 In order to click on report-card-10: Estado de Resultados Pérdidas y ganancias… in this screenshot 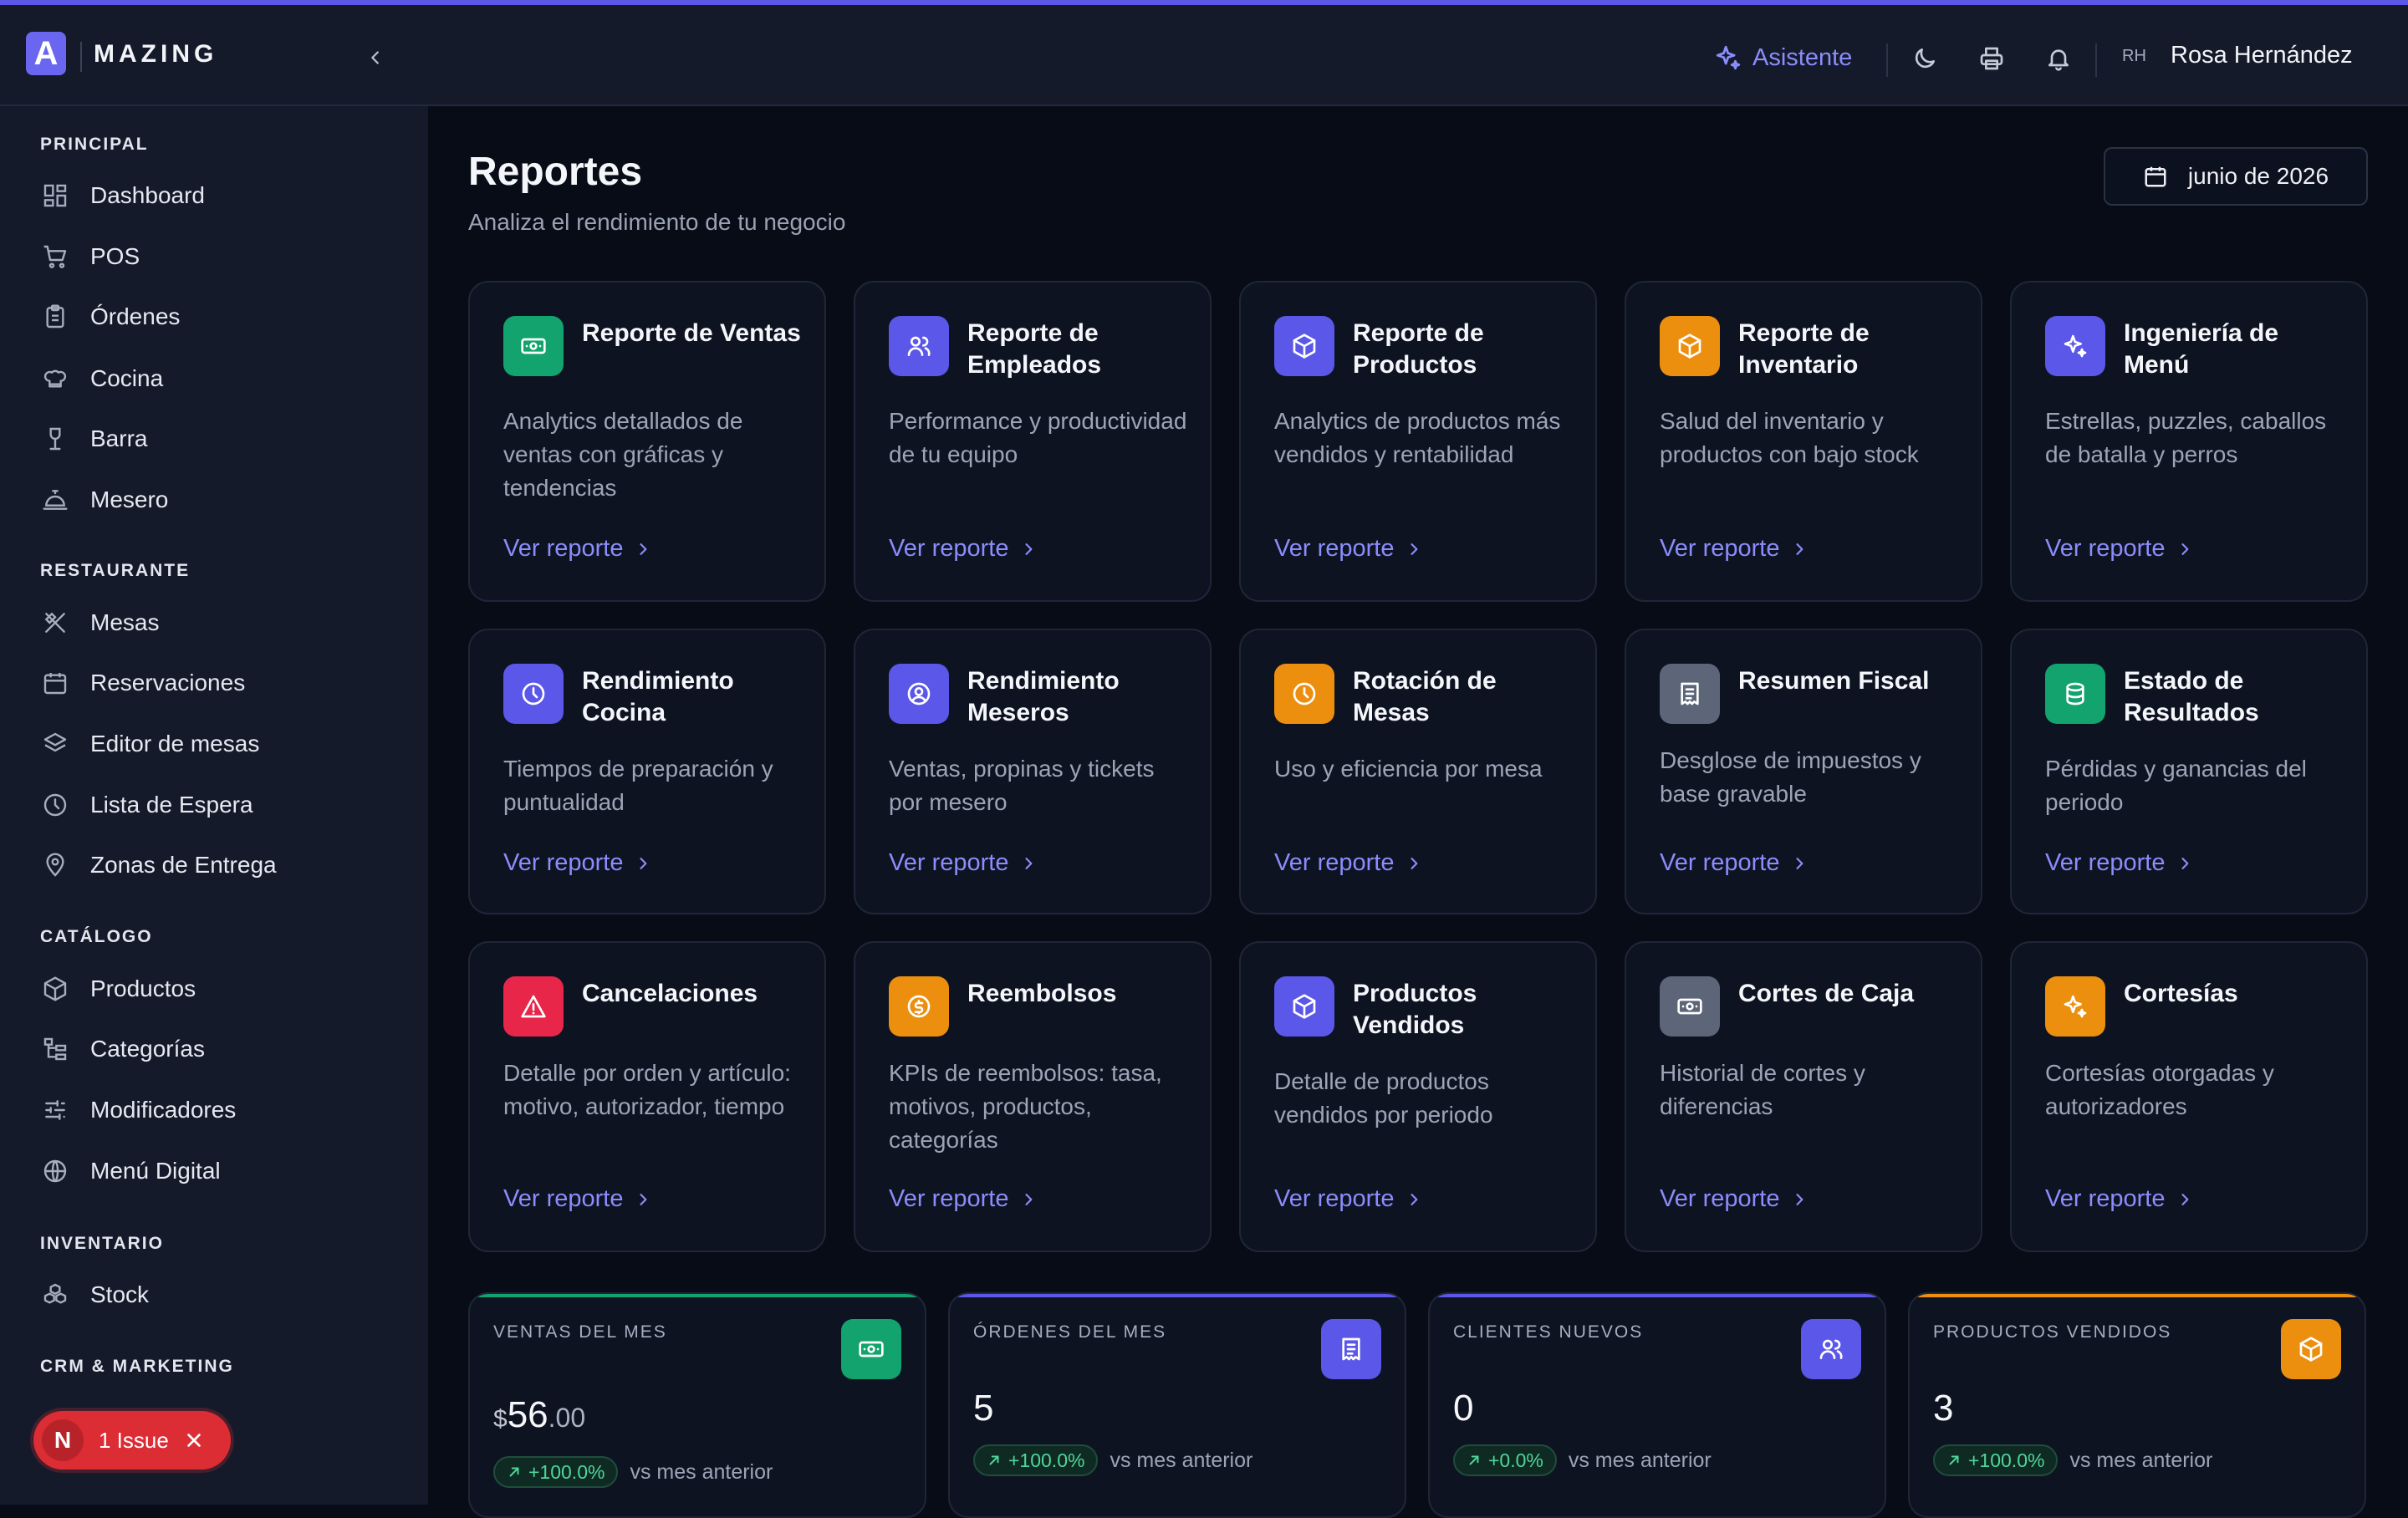, I will do `click(2189, 771)`.